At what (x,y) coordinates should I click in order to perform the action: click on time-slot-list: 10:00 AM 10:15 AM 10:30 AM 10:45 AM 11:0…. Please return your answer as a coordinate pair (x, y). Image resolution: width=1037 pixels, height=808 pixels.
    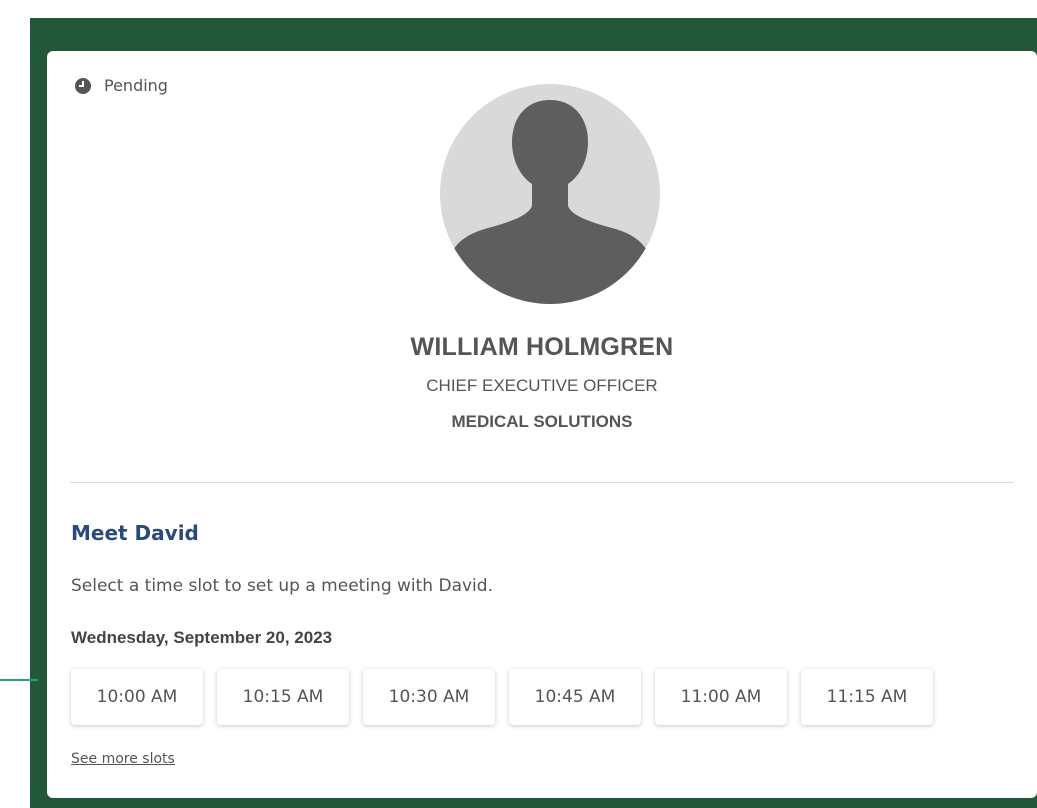
    Looking at the image, I should click on (509, 697).